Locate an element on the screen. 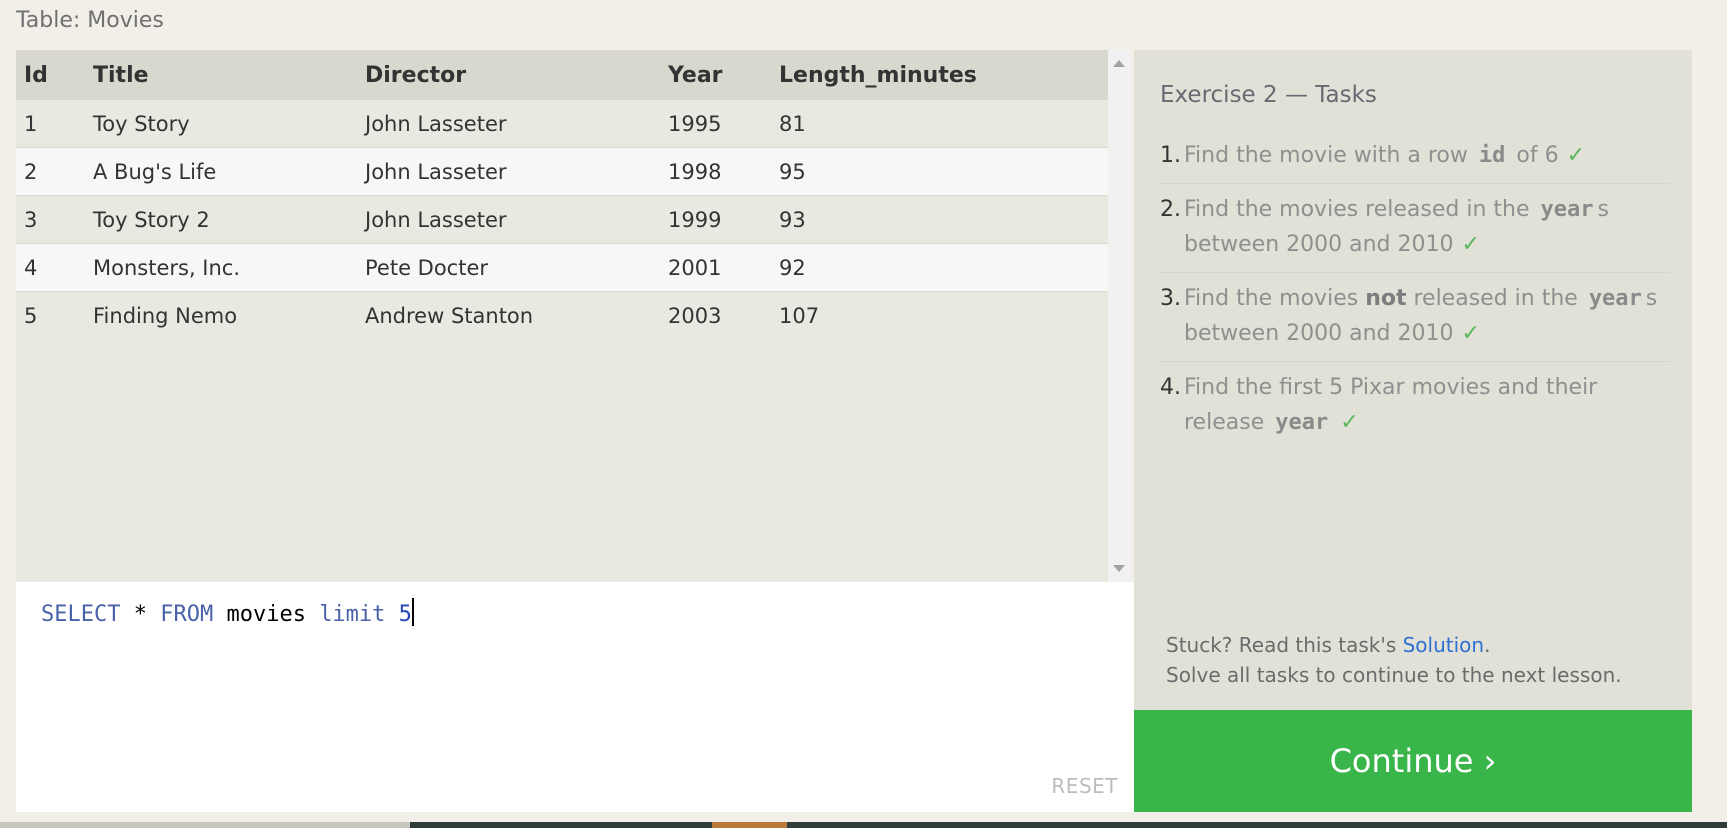 The height and width of the screenshot is (828, 1727). help-suffix: . is located at coordinates (1487, 645).